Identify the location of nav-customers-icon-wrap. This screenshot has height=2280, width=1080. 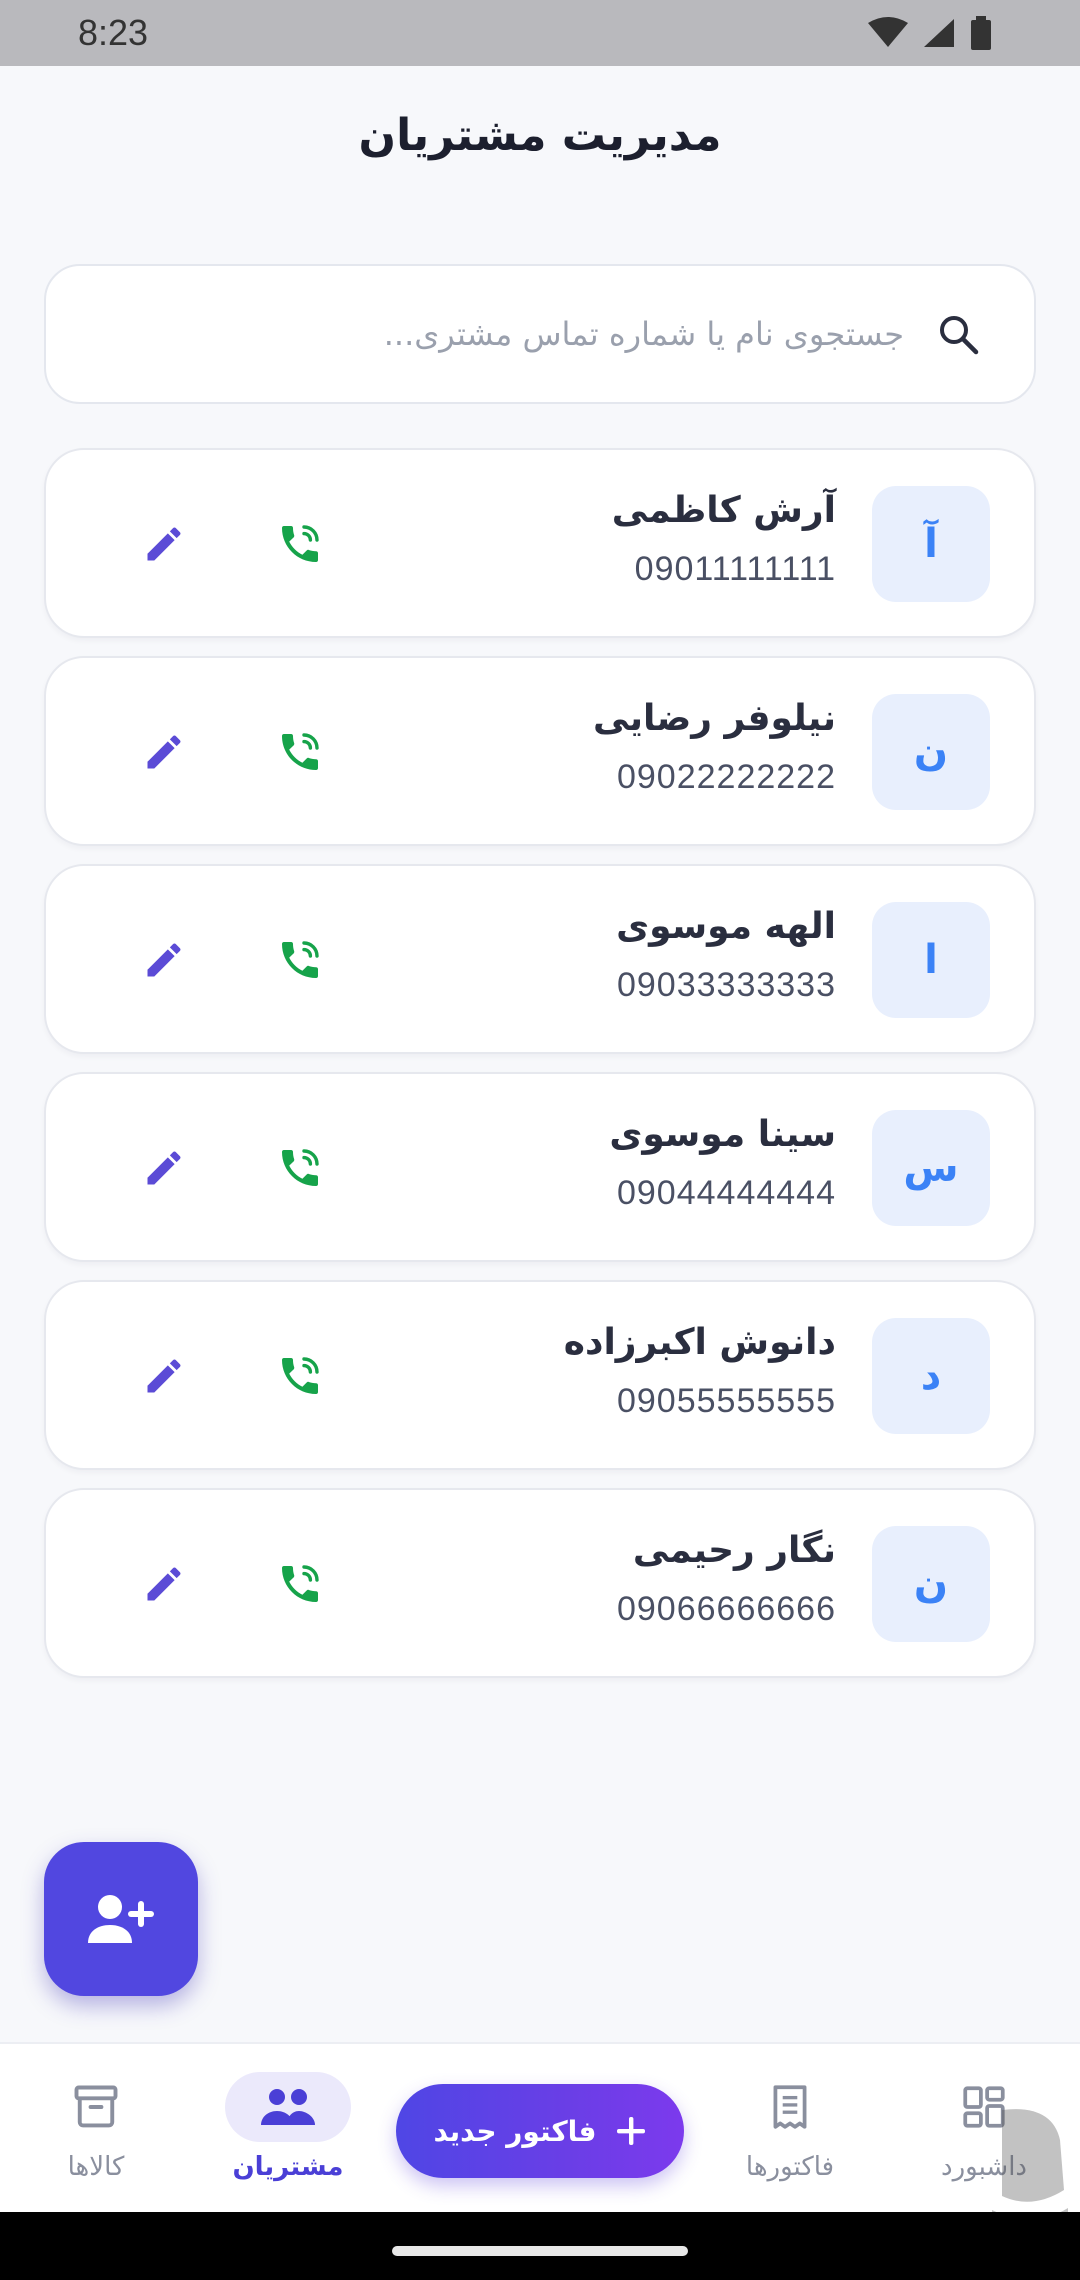
(288, 2107).